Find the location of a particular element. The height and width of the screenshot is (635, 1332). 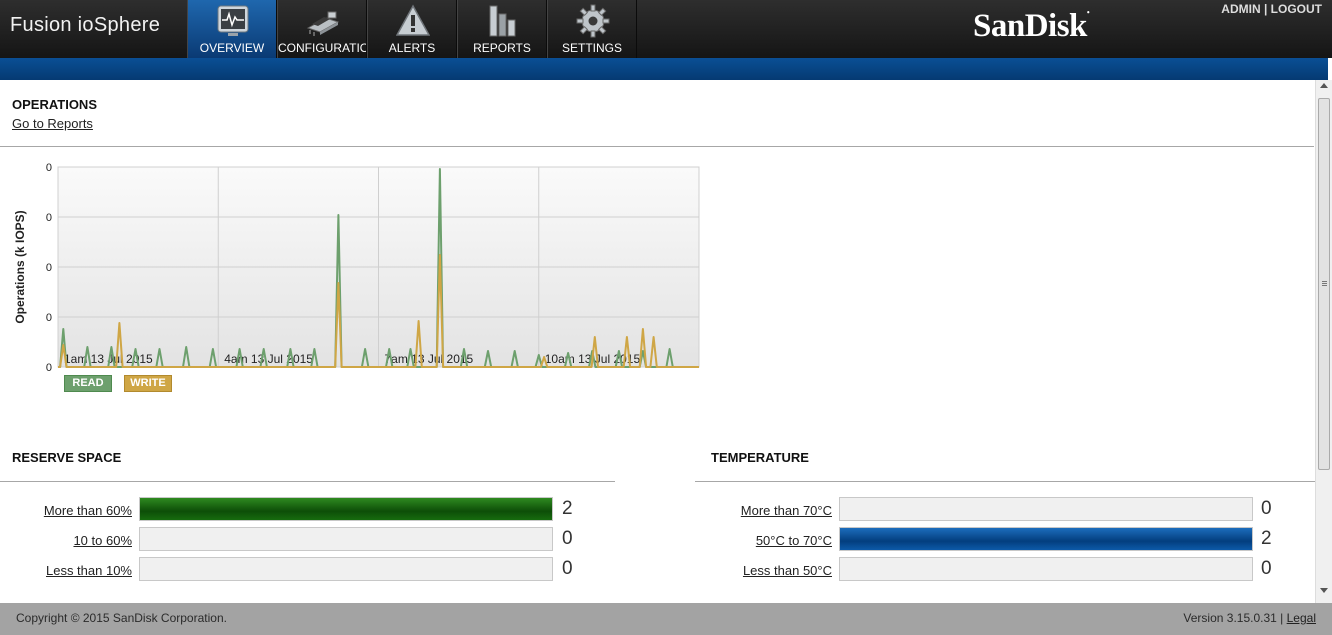

temperature-count-1: 2 is located at coordinates (1266, 538).